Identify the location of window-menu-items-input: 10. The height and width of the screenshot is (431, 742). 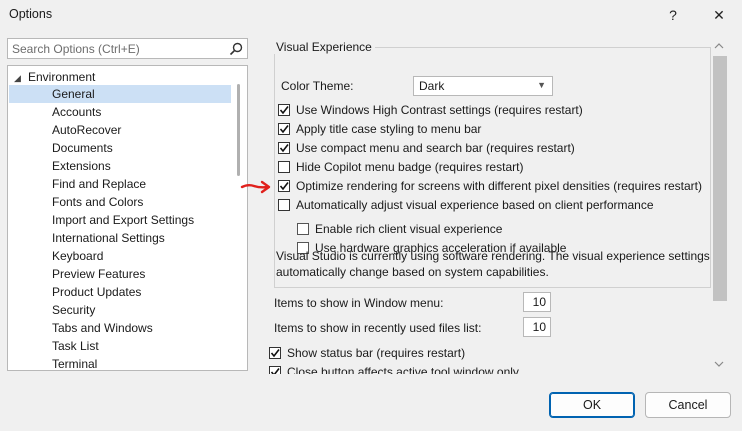
(537, 302).